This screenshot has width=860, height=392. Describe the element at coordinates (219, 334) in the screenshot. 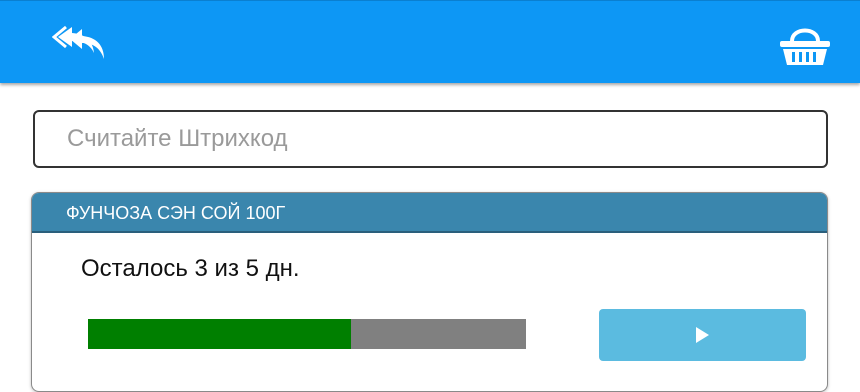

I see `progress-fill` at that location.